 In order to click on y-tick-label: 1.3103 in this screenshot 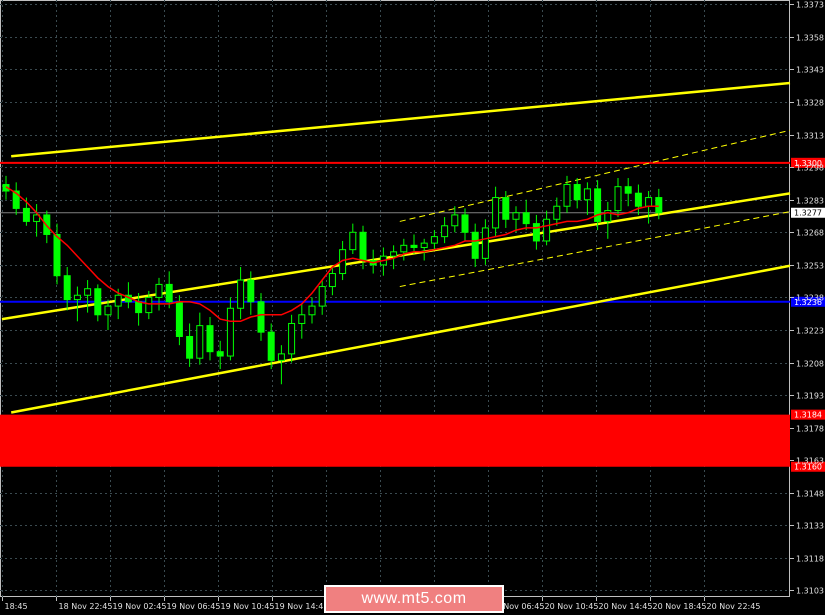, I will do `click(810, 591)`.